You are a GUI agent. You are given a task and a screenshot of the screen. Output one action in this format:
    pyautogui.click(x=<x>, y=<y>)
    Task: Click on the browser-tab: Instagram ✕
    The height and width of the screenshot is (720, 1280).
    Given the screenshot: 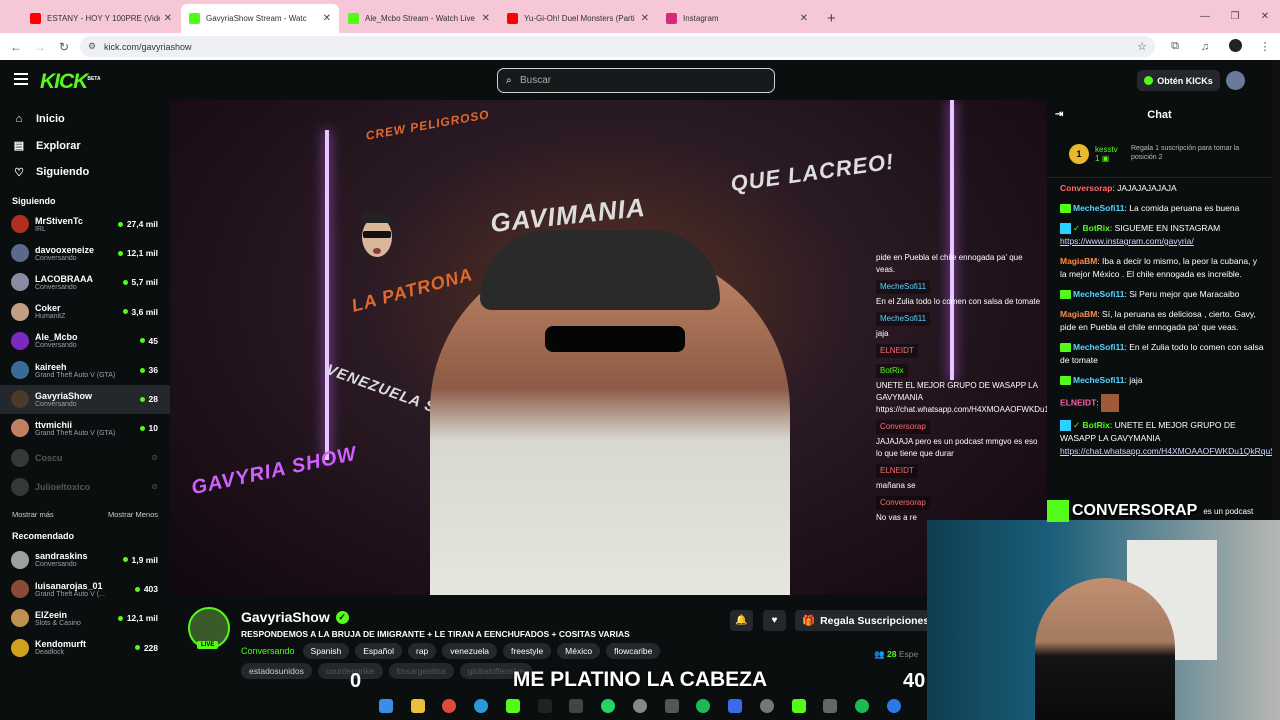 What is the action you would take?
    pyautogui.click(x=737, y=18)
    